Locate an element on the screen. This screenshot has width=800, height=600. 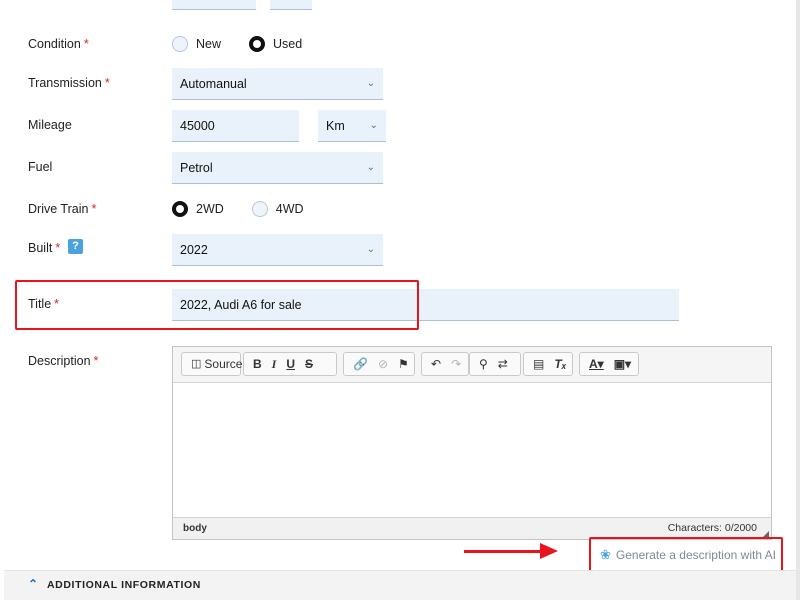
drive-train-radio-group: 2WD 4WD is located at coordinates (252, 209).